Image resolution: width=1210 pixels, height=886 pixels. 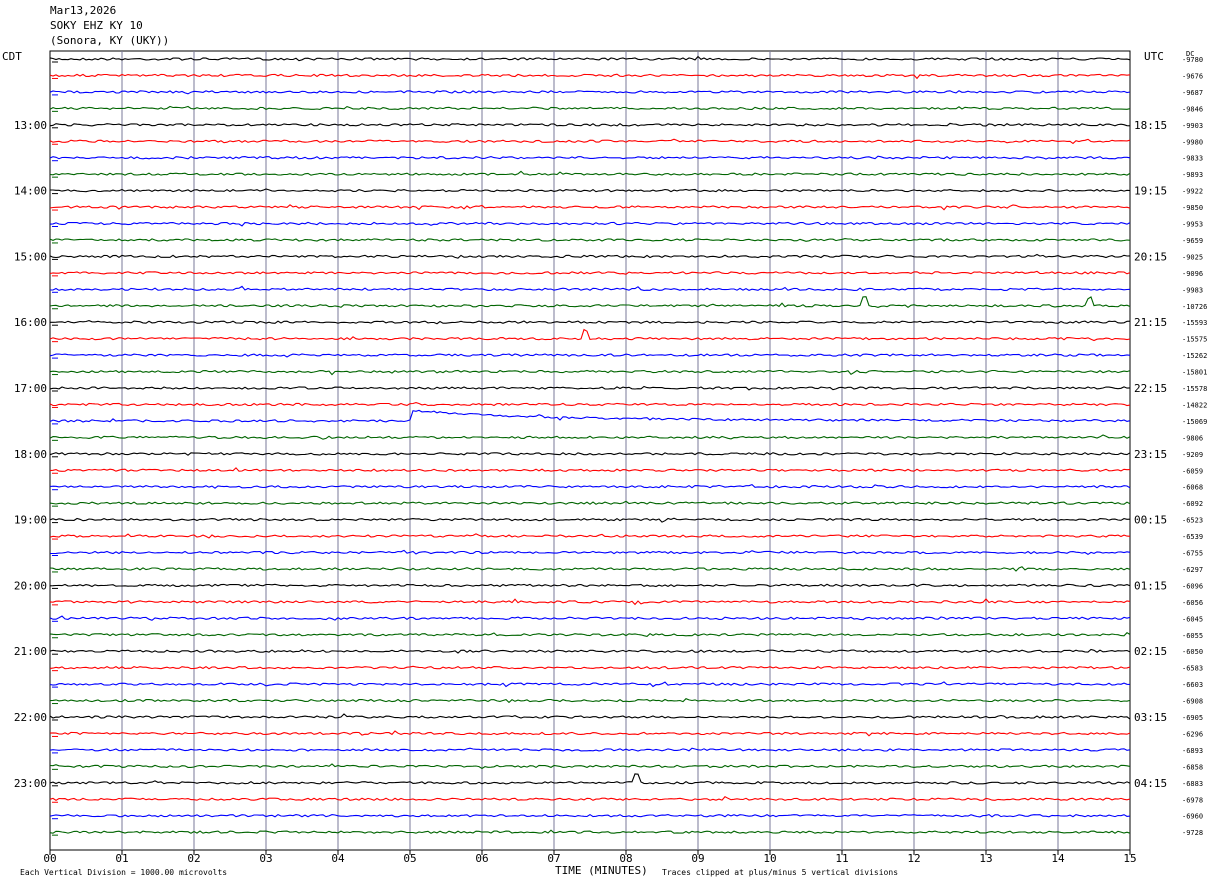 I want to click on x-tick-label: 04, so click(x=338, y=858).